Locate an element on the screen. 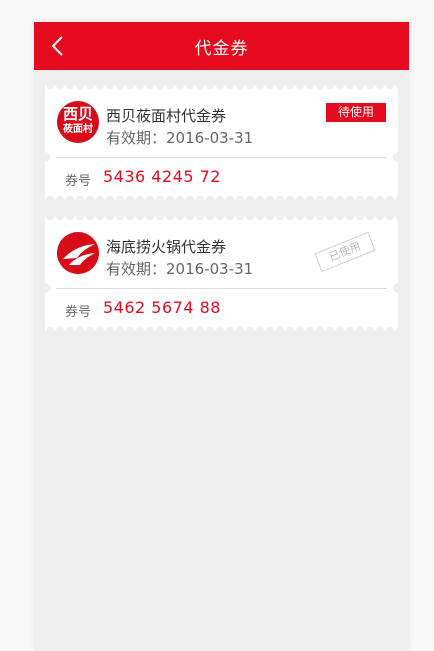  haidilao-logo-icon is located at coordinates (78, 253).